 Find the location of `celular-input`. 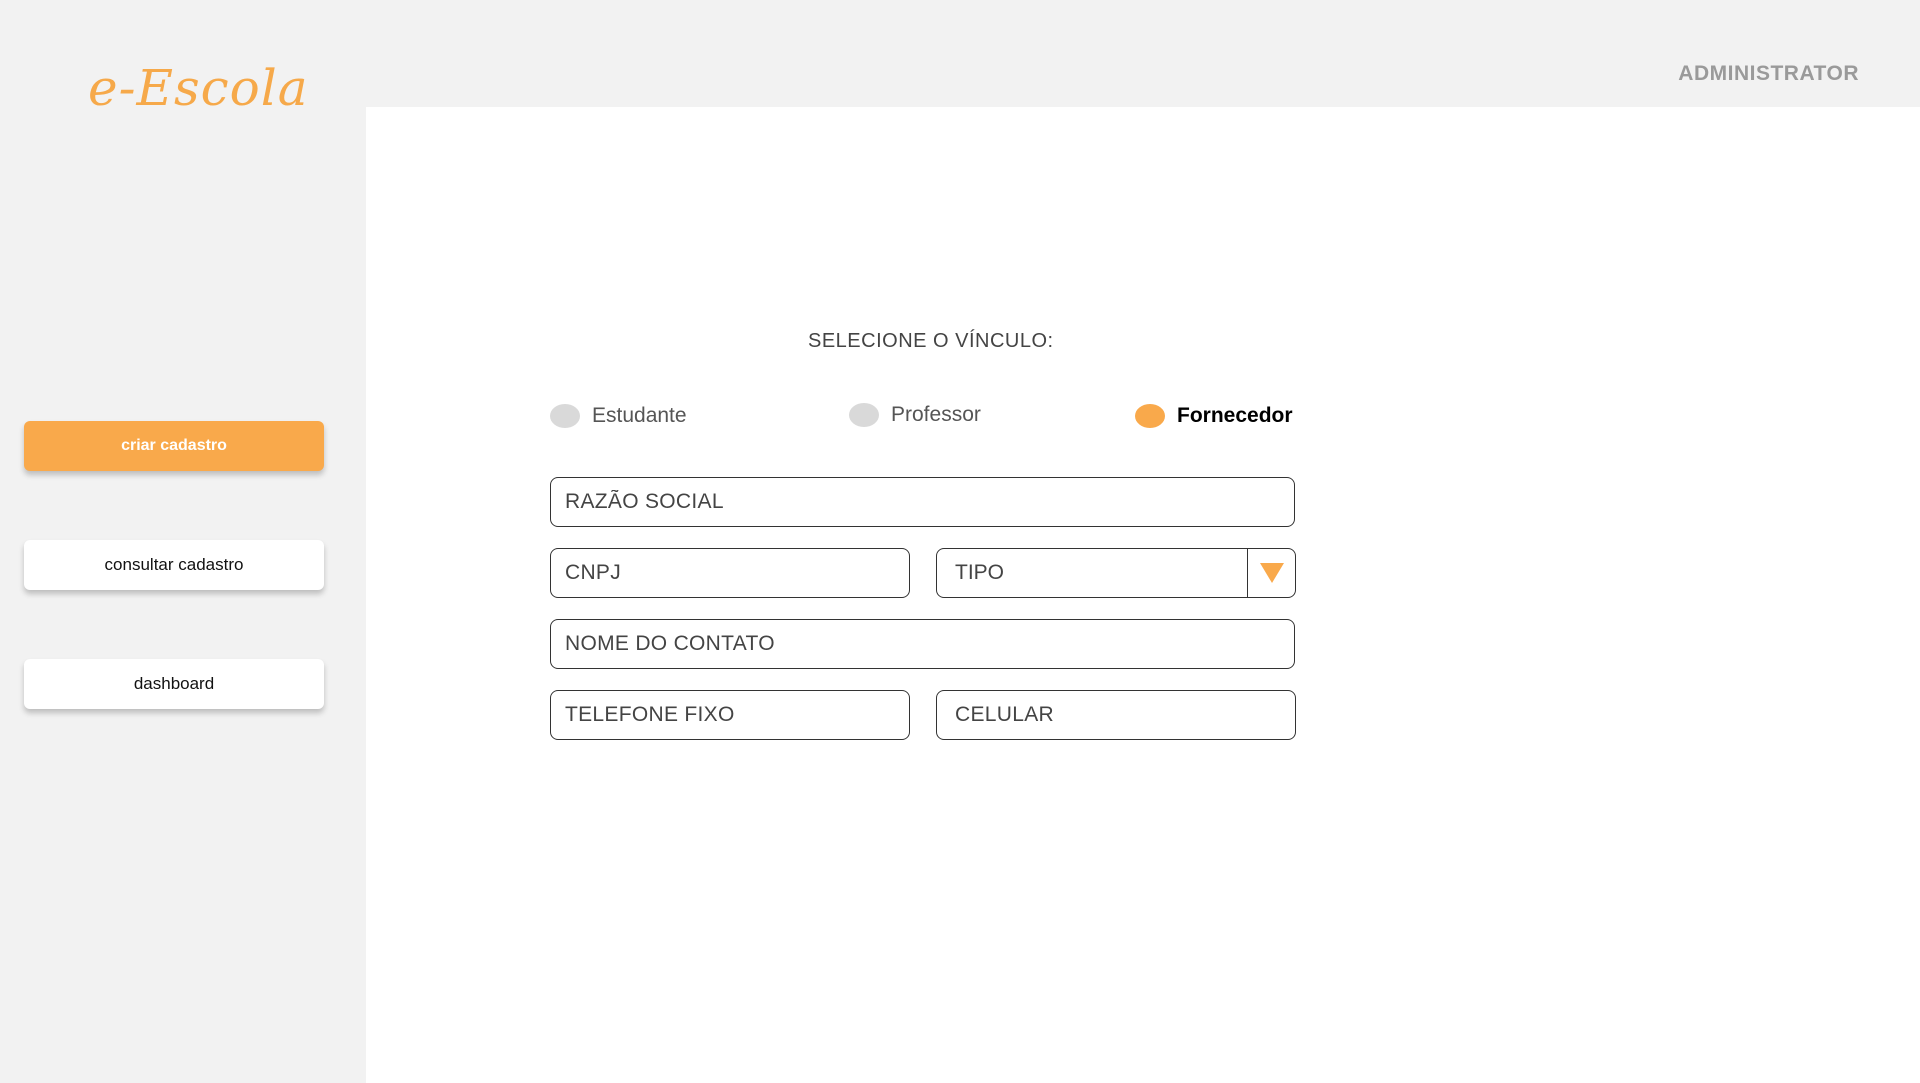

celular-input is located at coordinates (1116, 715).